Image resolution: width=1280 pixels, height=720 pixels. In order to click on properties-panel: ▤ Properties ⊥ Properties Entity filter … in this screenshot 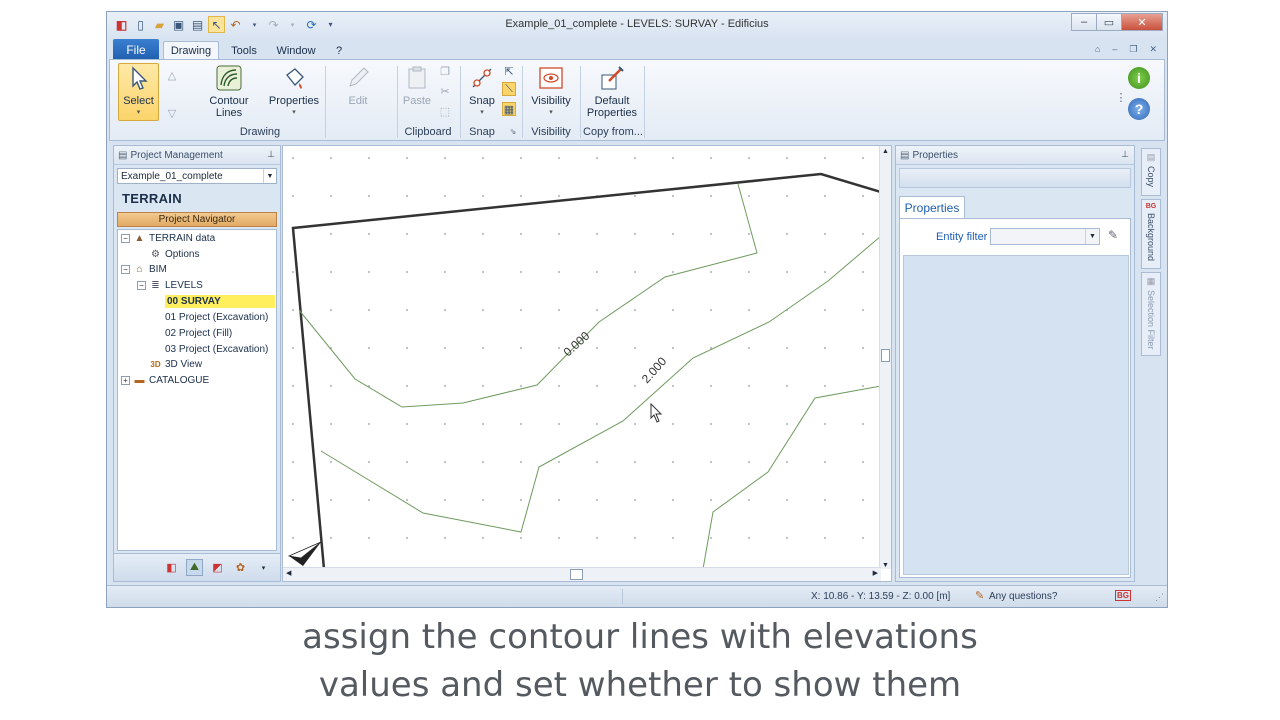, I will do `click(1015, 363)`.